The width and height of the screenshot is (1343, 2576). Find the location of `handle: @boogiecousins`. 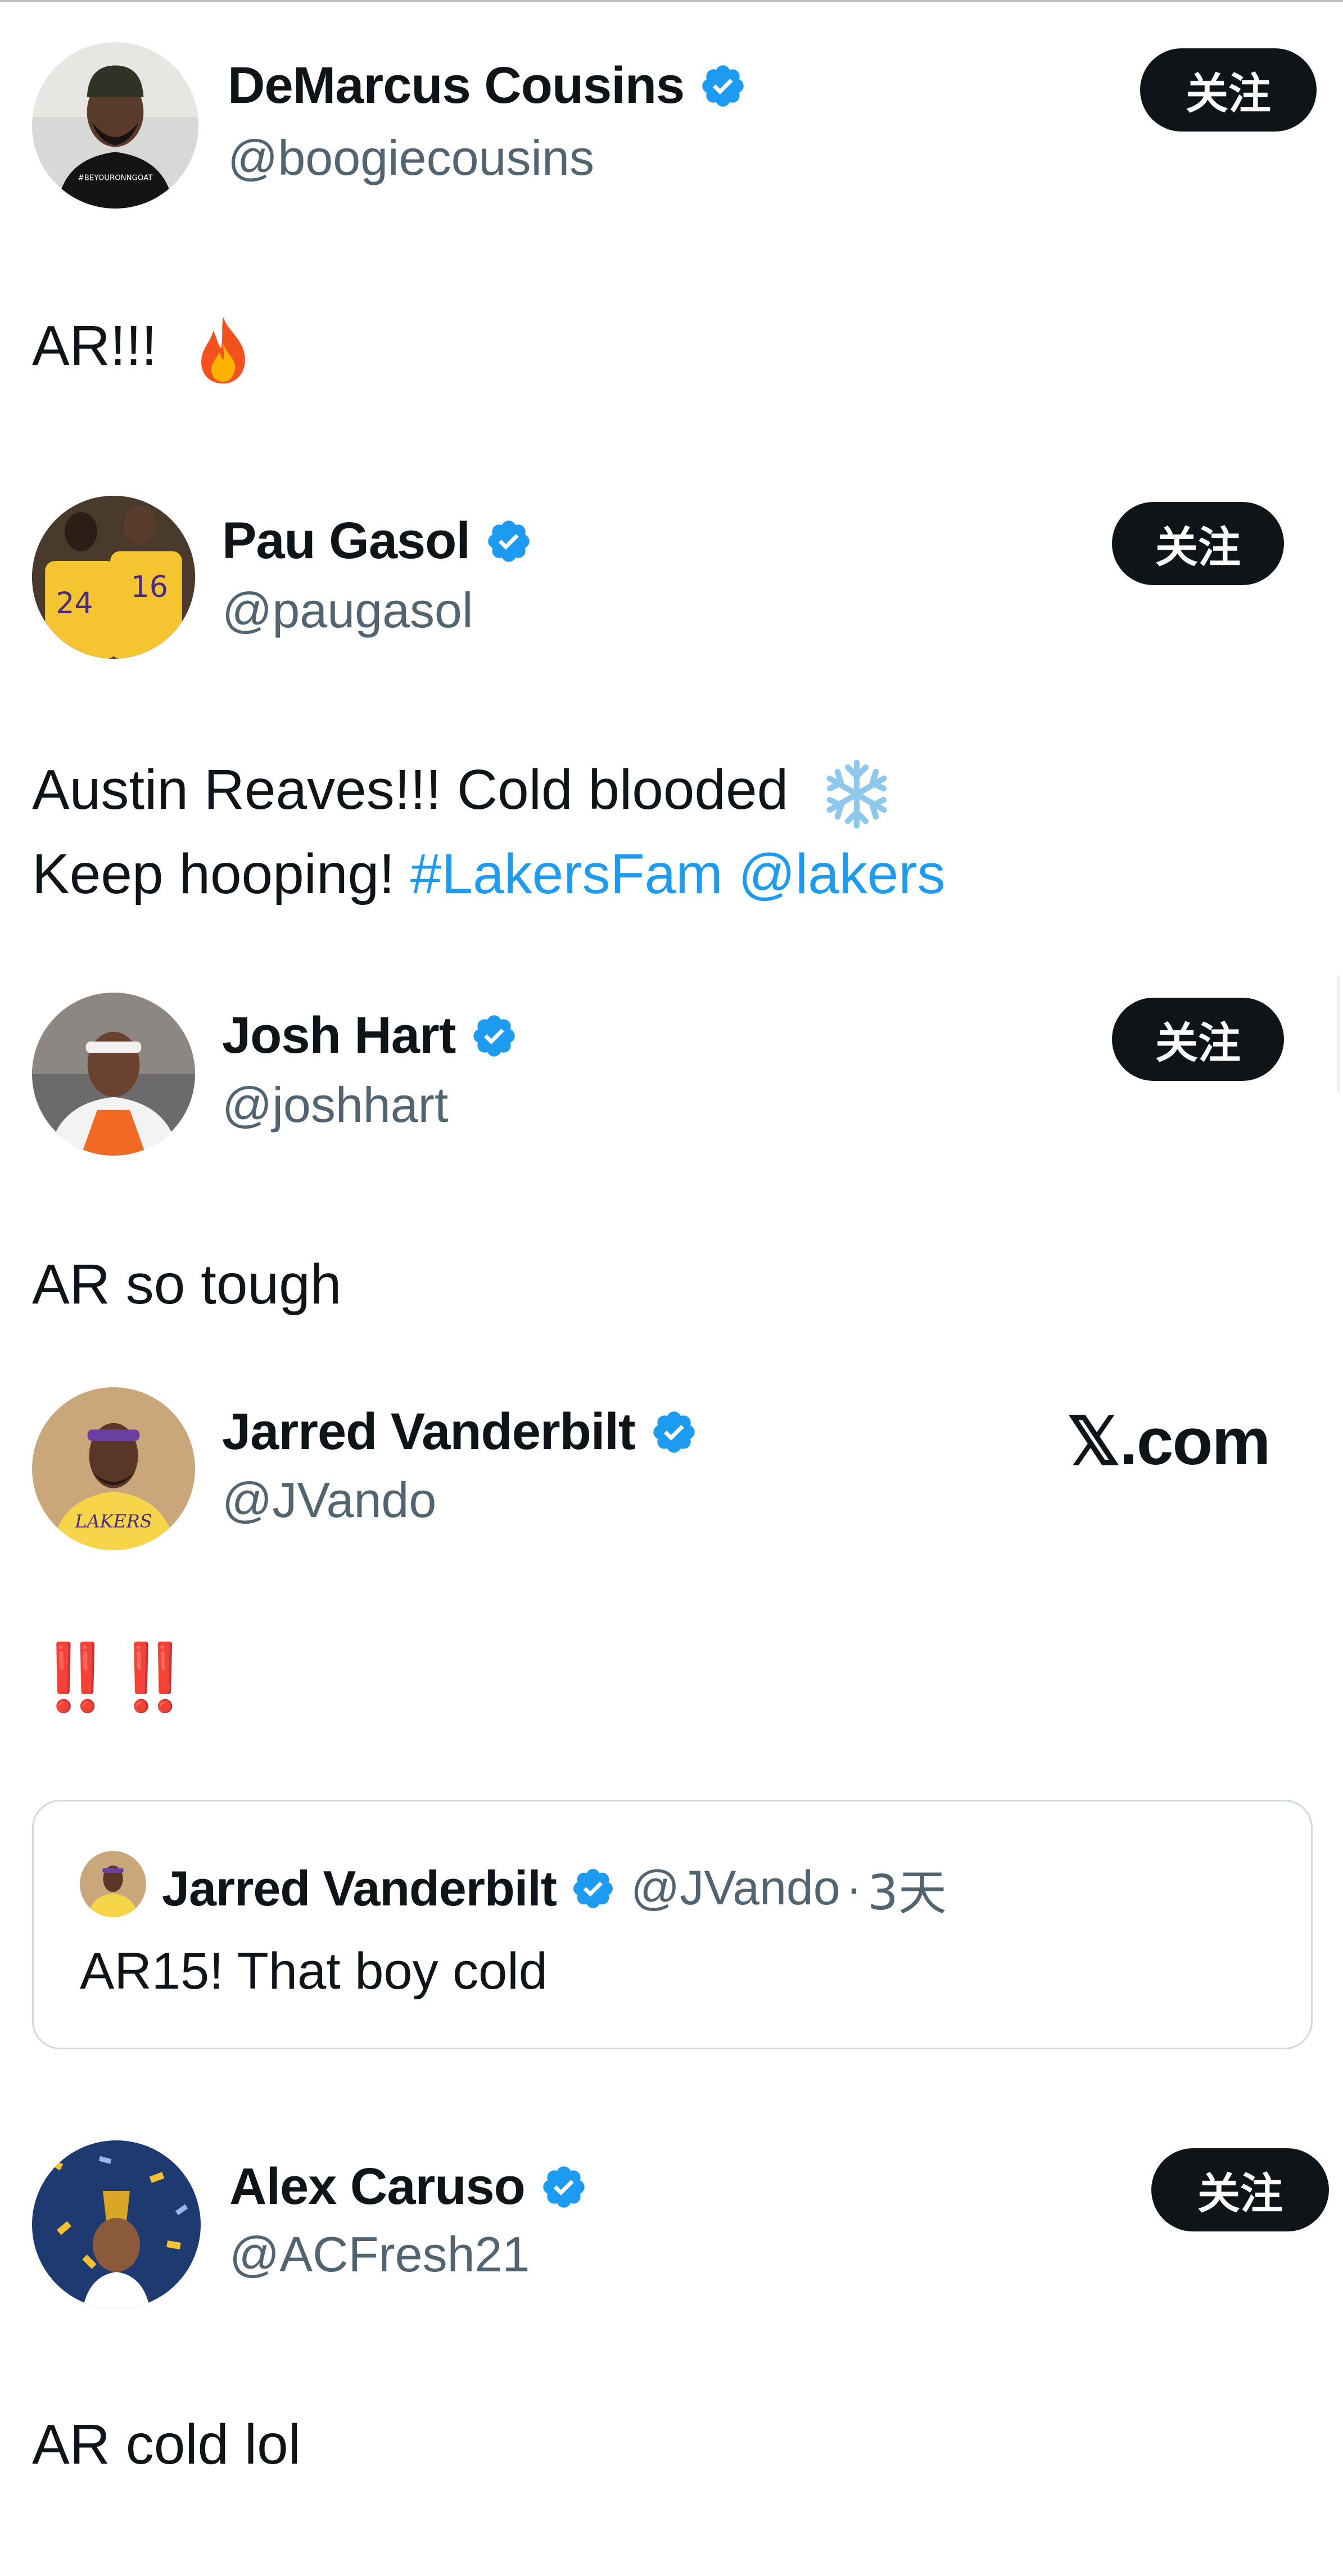

handle: @boogiecousins is located at coordinates (411, 158).